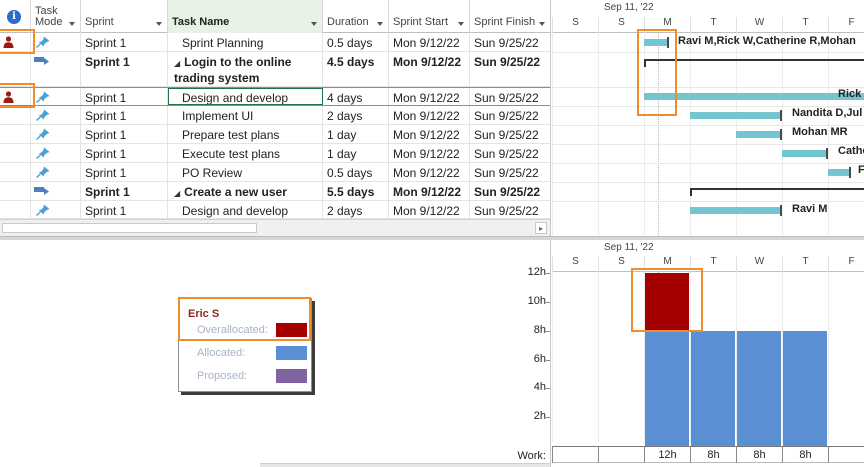 This screenshot has height=467, width=864. What do you see at coordinates (429, 16) in the screenshot?
I see `sprint-start-column-header: Sprint Start` at bounding box center [429, 16].